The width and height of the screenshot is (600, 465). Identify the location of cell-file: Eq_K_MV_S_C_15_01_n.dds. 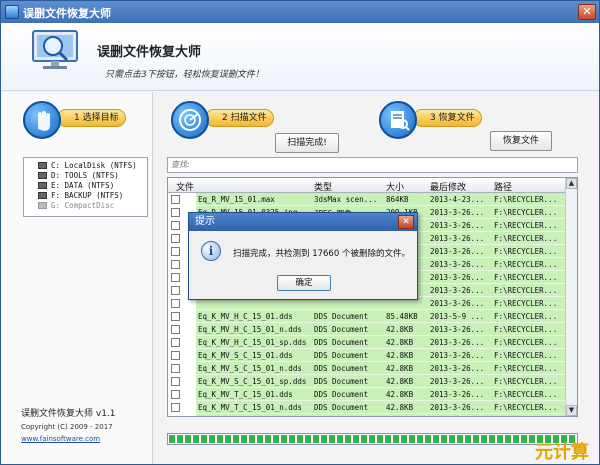
(250, 368).